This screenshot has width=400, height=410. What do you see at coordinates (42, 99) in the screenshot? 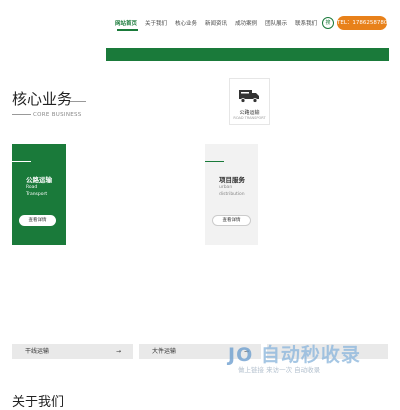
I see `section-title: 核心业务` at bounding box center [42, 99].